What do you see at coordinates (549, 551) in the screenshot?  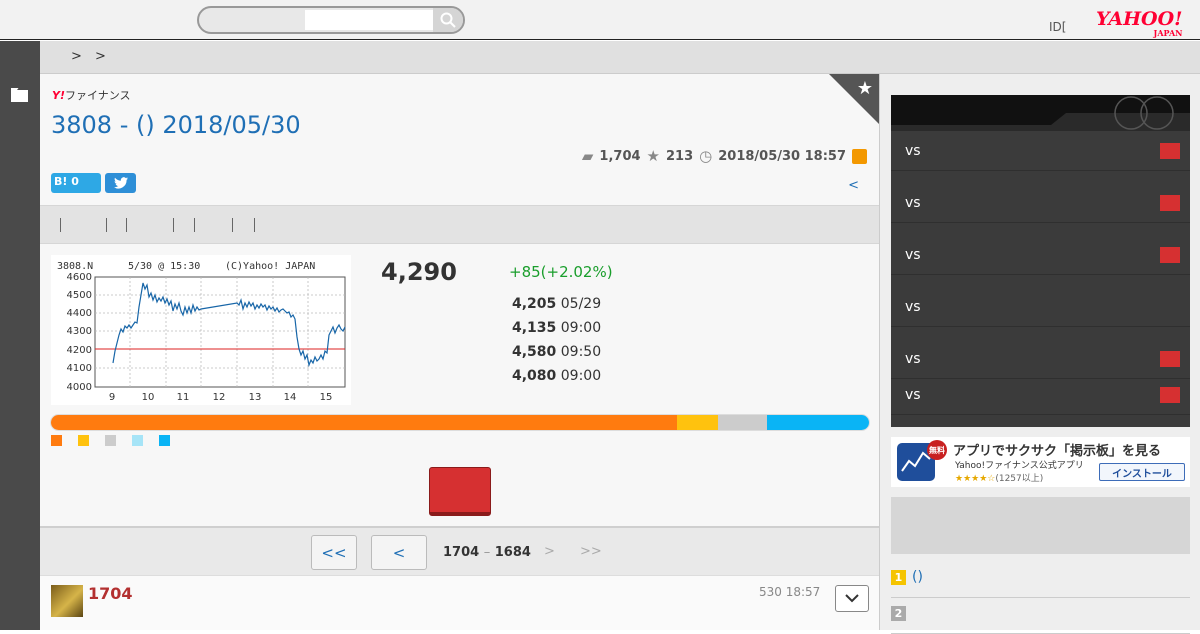 I see `next-page-button: >` at bounding box center [549, 551].